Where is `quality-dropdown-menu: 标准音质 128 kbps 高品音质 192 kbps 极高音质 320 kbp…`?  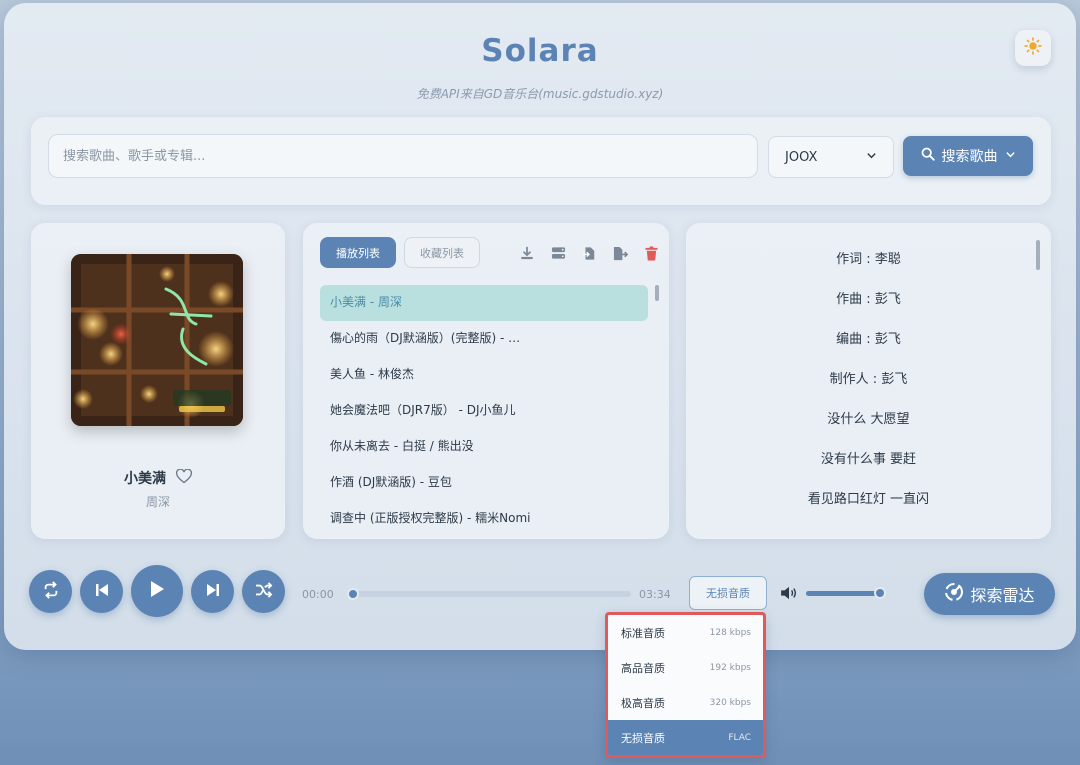 quality-dropdown-menu: 标准音质 128 kbps 高品音质 192 kbps 极高音质 320 kbp… is located at coordinates (685, 685).